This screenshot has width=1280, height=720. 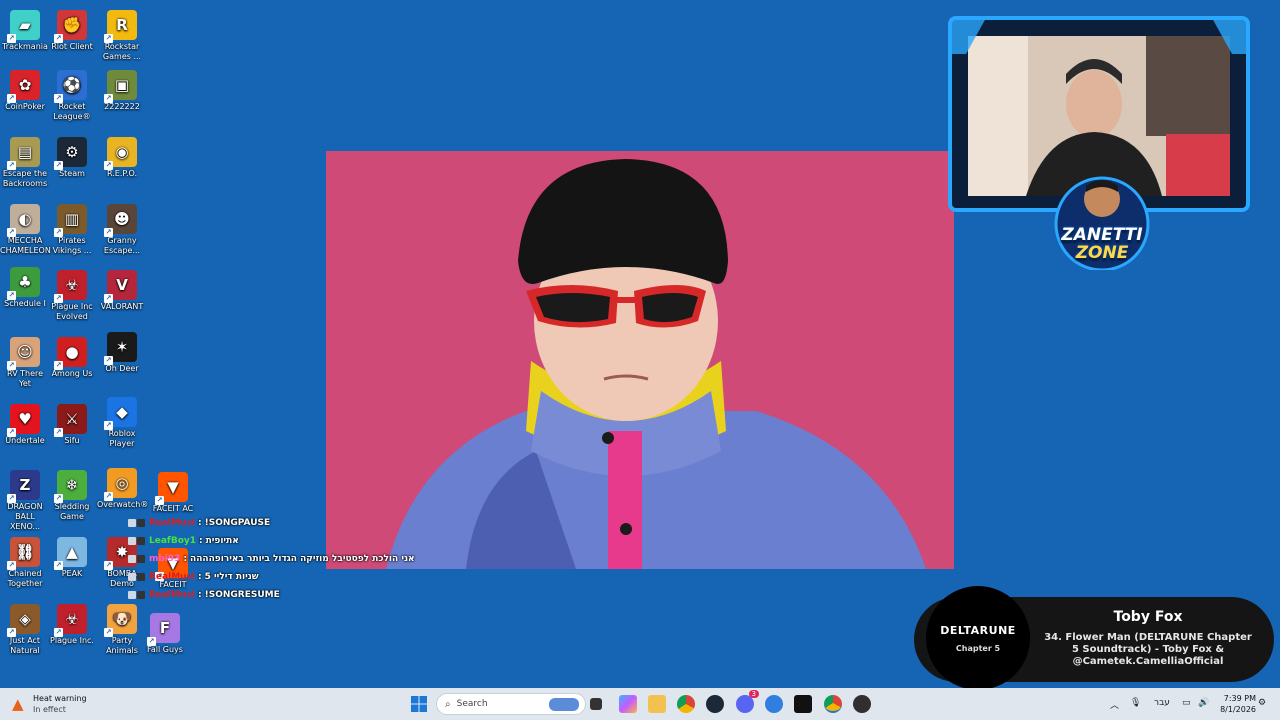 I want to click on copilot-icon, so click(x=628, y=704).